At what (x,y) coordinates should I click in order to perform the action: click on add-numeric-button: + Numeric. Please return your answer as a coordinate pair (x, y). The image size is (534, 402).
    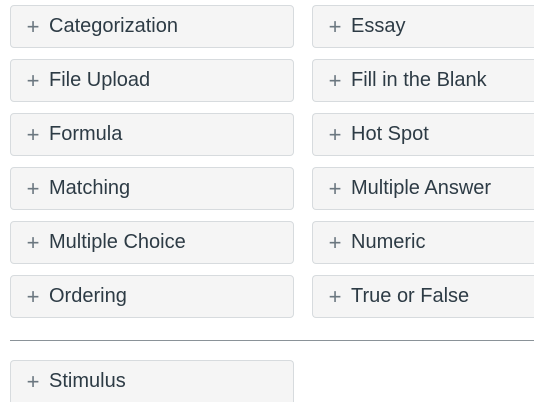
    Looking at the image, I should click on (423, 242).